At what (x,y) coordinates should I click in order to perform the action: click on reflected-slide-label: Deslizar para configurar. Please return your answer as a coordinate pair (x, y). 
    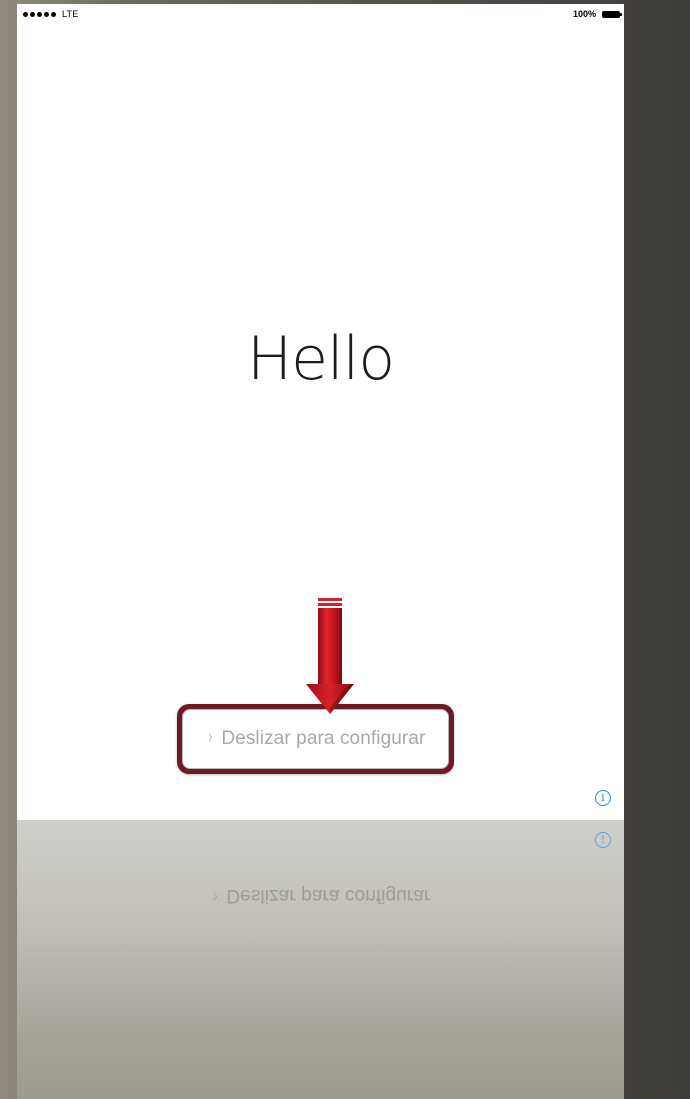
    Looking at the image, I should click on (328, 895).